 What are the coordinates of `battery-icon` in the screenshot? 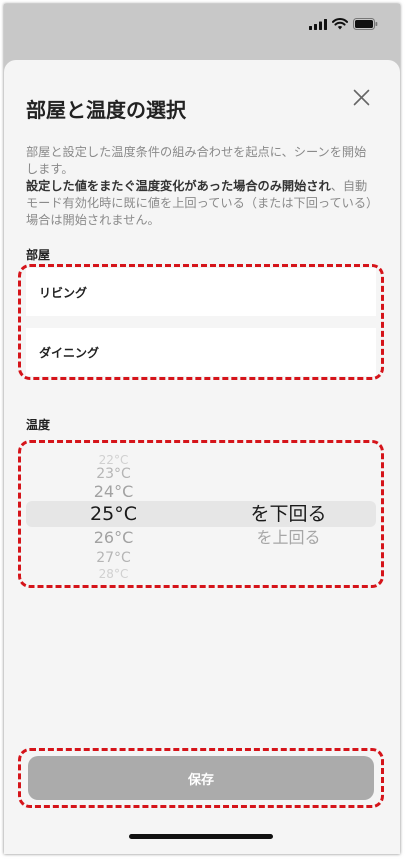 It's located at (365, 24).